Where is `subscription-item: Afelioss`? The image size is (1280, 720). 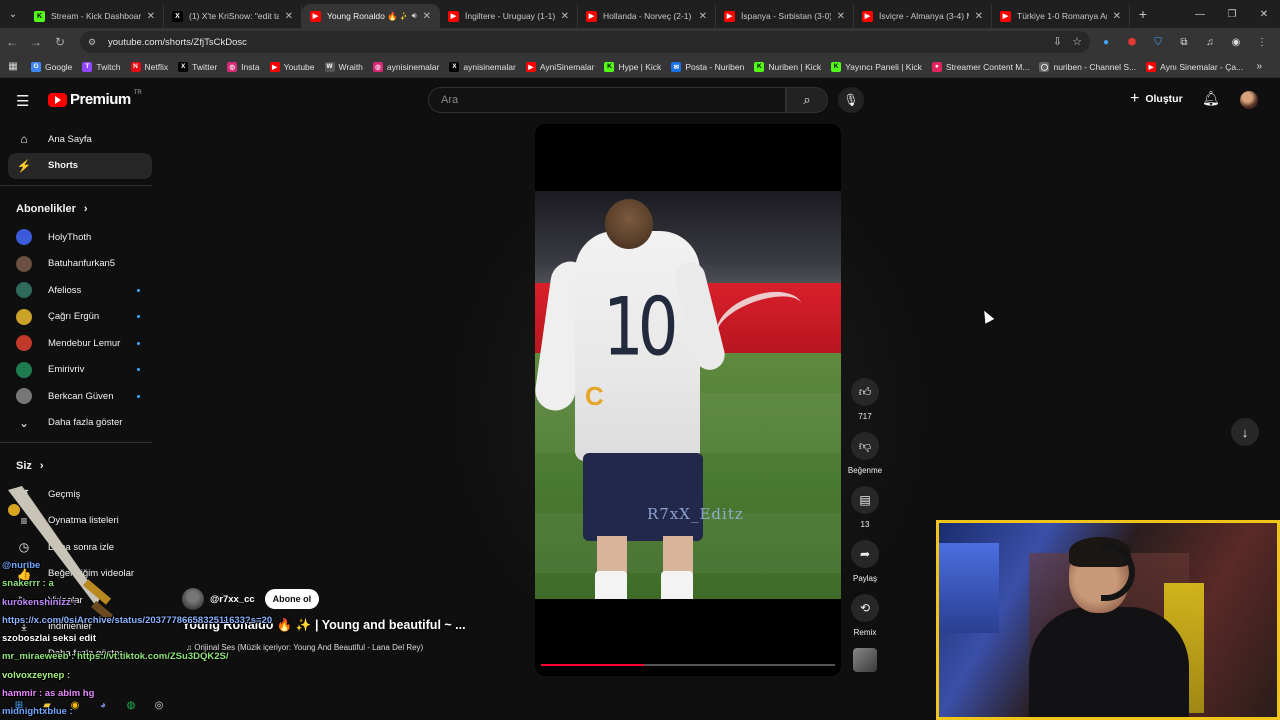
subscription-item: Afelioss is located at coordinates (80, 290).